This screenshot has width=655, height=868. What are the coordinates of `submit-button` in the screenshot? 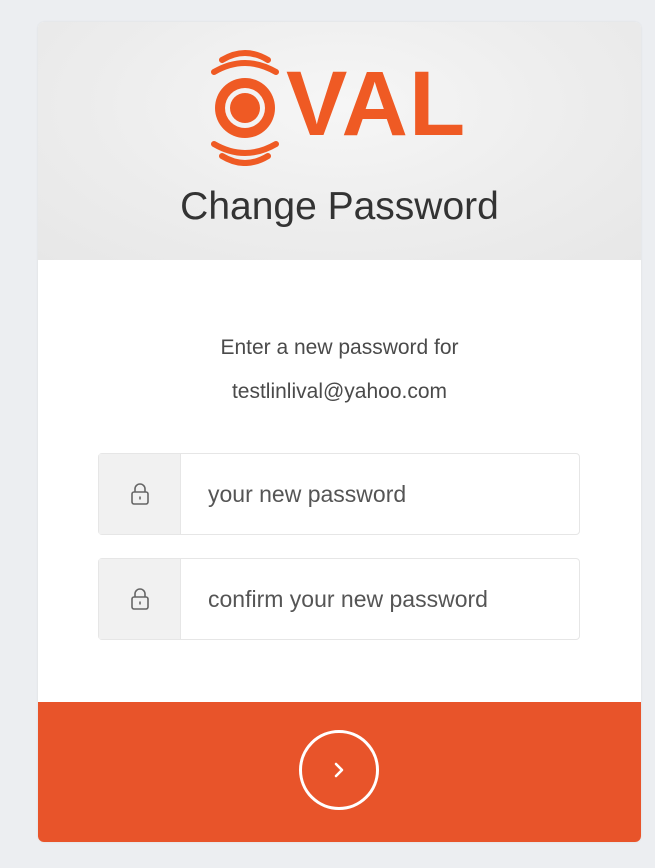 It's located at (339, 772).